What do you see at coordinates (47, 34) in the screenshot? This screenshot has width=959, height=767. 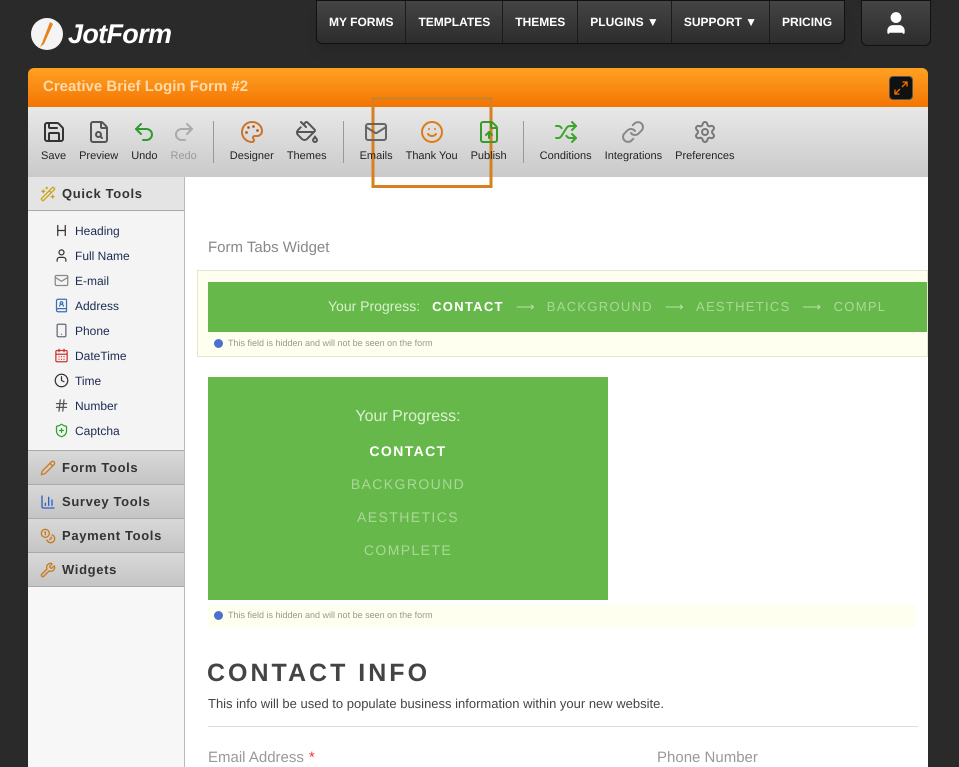 I see `logo-icon` at bounding box center [47, 34].